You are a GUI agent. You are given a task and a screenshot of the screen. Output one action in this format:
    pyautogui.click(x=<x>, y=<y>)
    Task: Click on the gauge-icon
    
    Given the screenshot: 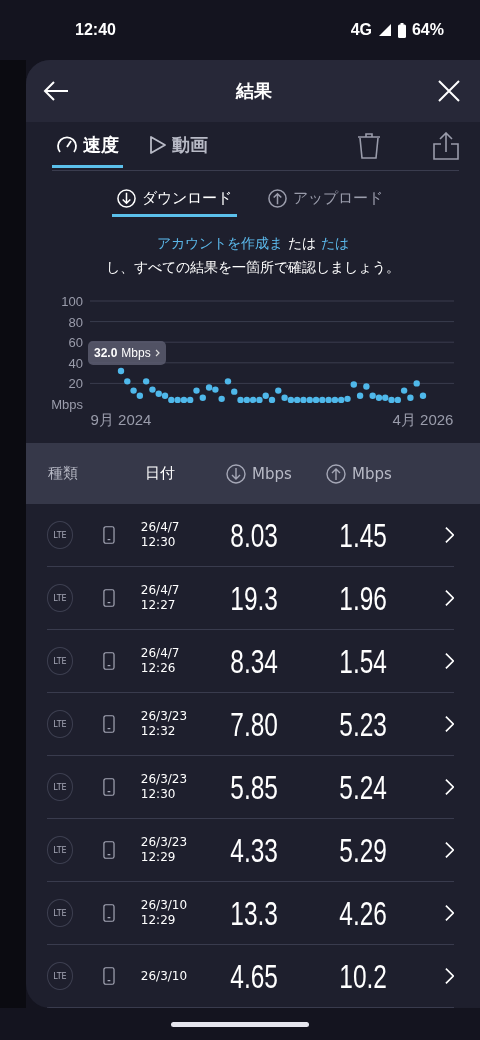 What is the action you would take?
    pyautogui.click(x=67, y=144)
    